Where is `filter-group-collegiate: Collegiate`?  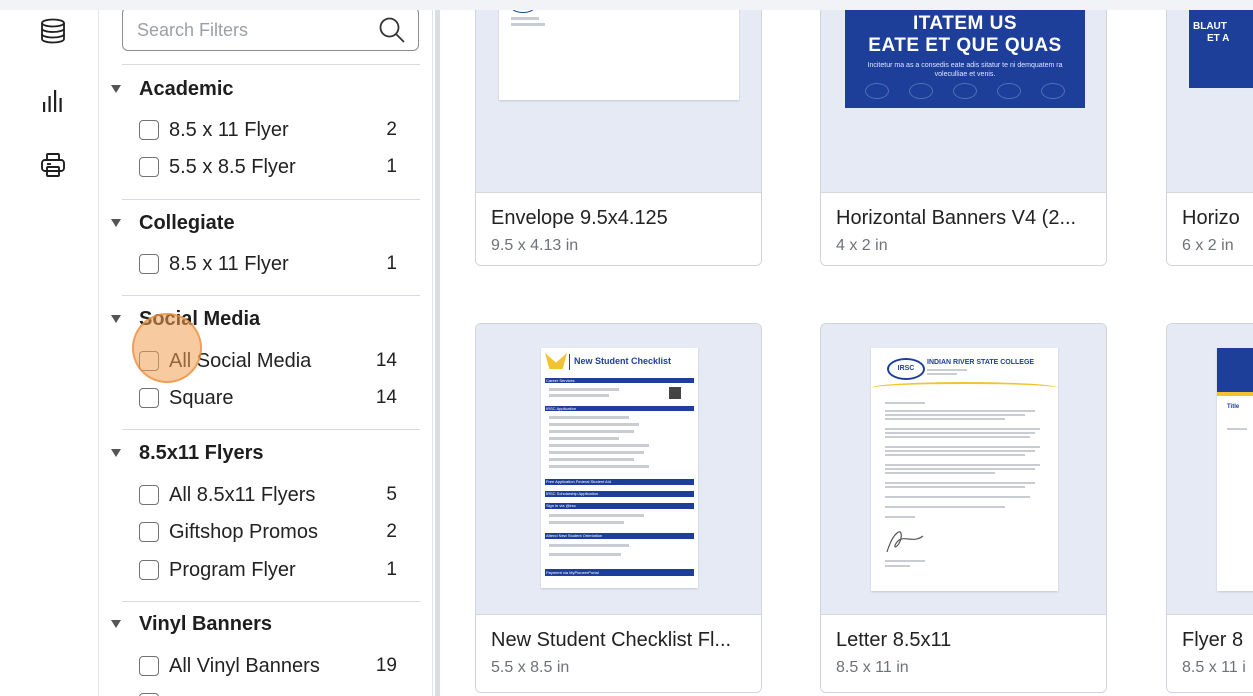 filter-group-collegiate: Collegiate is located at coordinates (173, 223).